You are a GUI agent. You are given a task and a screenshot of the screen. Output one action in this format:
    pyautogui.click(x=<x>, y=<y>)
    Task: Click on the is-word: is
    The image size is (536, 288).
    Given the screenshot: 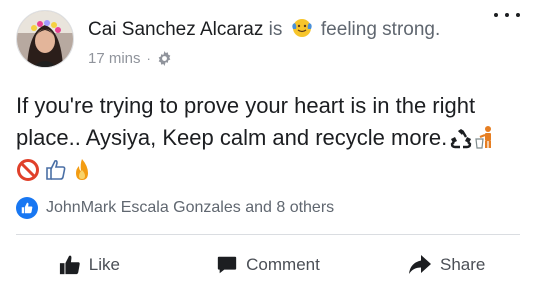 What is the action you would take?
    pyautogui.click(x=275, y=29)
    